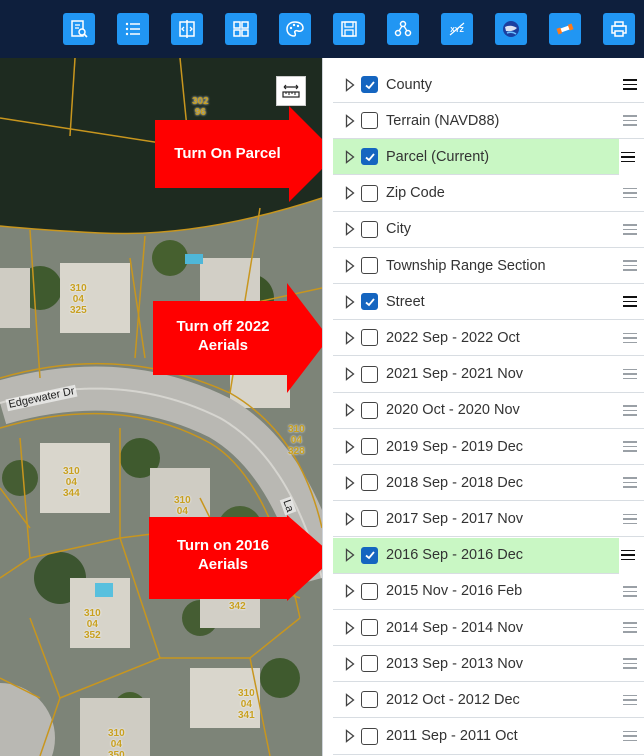 The height and width of the screenshot is (756, 644). What do you see at coordinates (488, 447) in the screenshot?
I see `layer-row: 2019 Sep - 2019 Dec` at bounding box center [488, 447].